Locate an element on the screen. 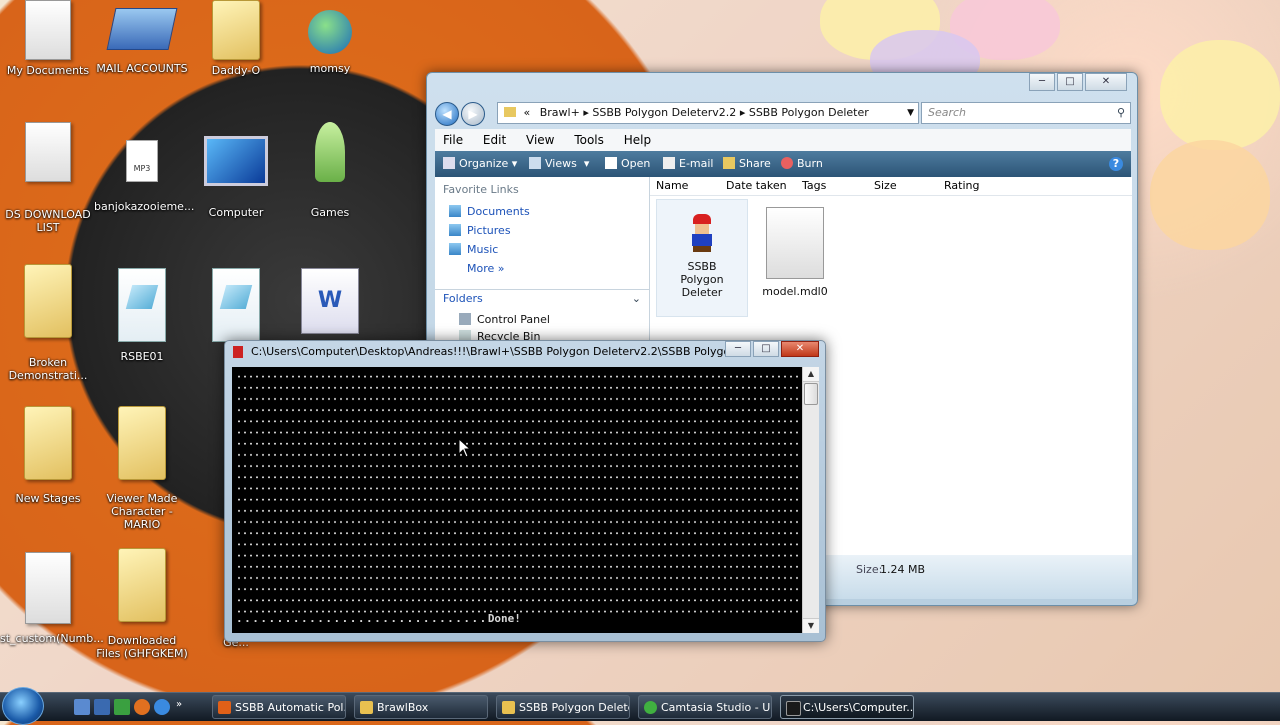 This screenshot has height=725, width=1280. task-label: BrawlBox is located at coordinates (403, 707).